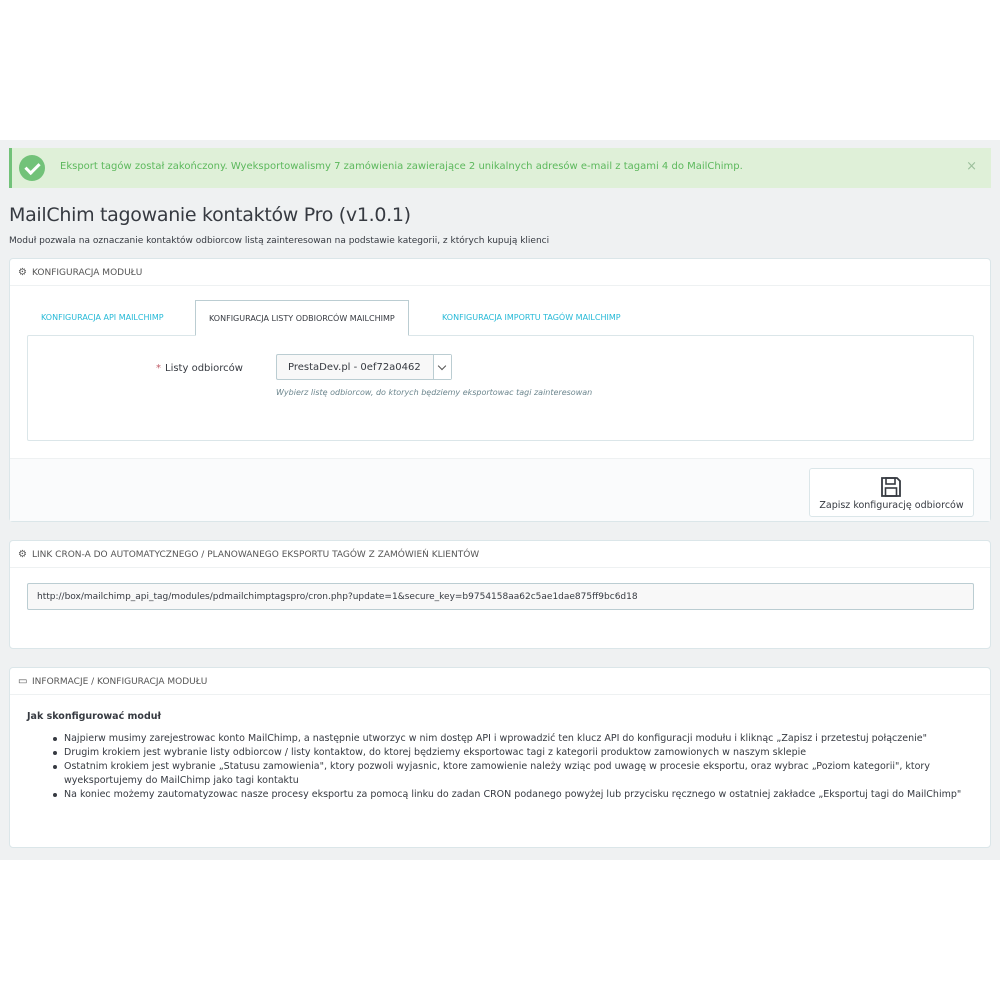  What do you see at coordinates (442, 367) in the screenshot?
I see `chevron-down-icon` at bounding box center [442, 367].